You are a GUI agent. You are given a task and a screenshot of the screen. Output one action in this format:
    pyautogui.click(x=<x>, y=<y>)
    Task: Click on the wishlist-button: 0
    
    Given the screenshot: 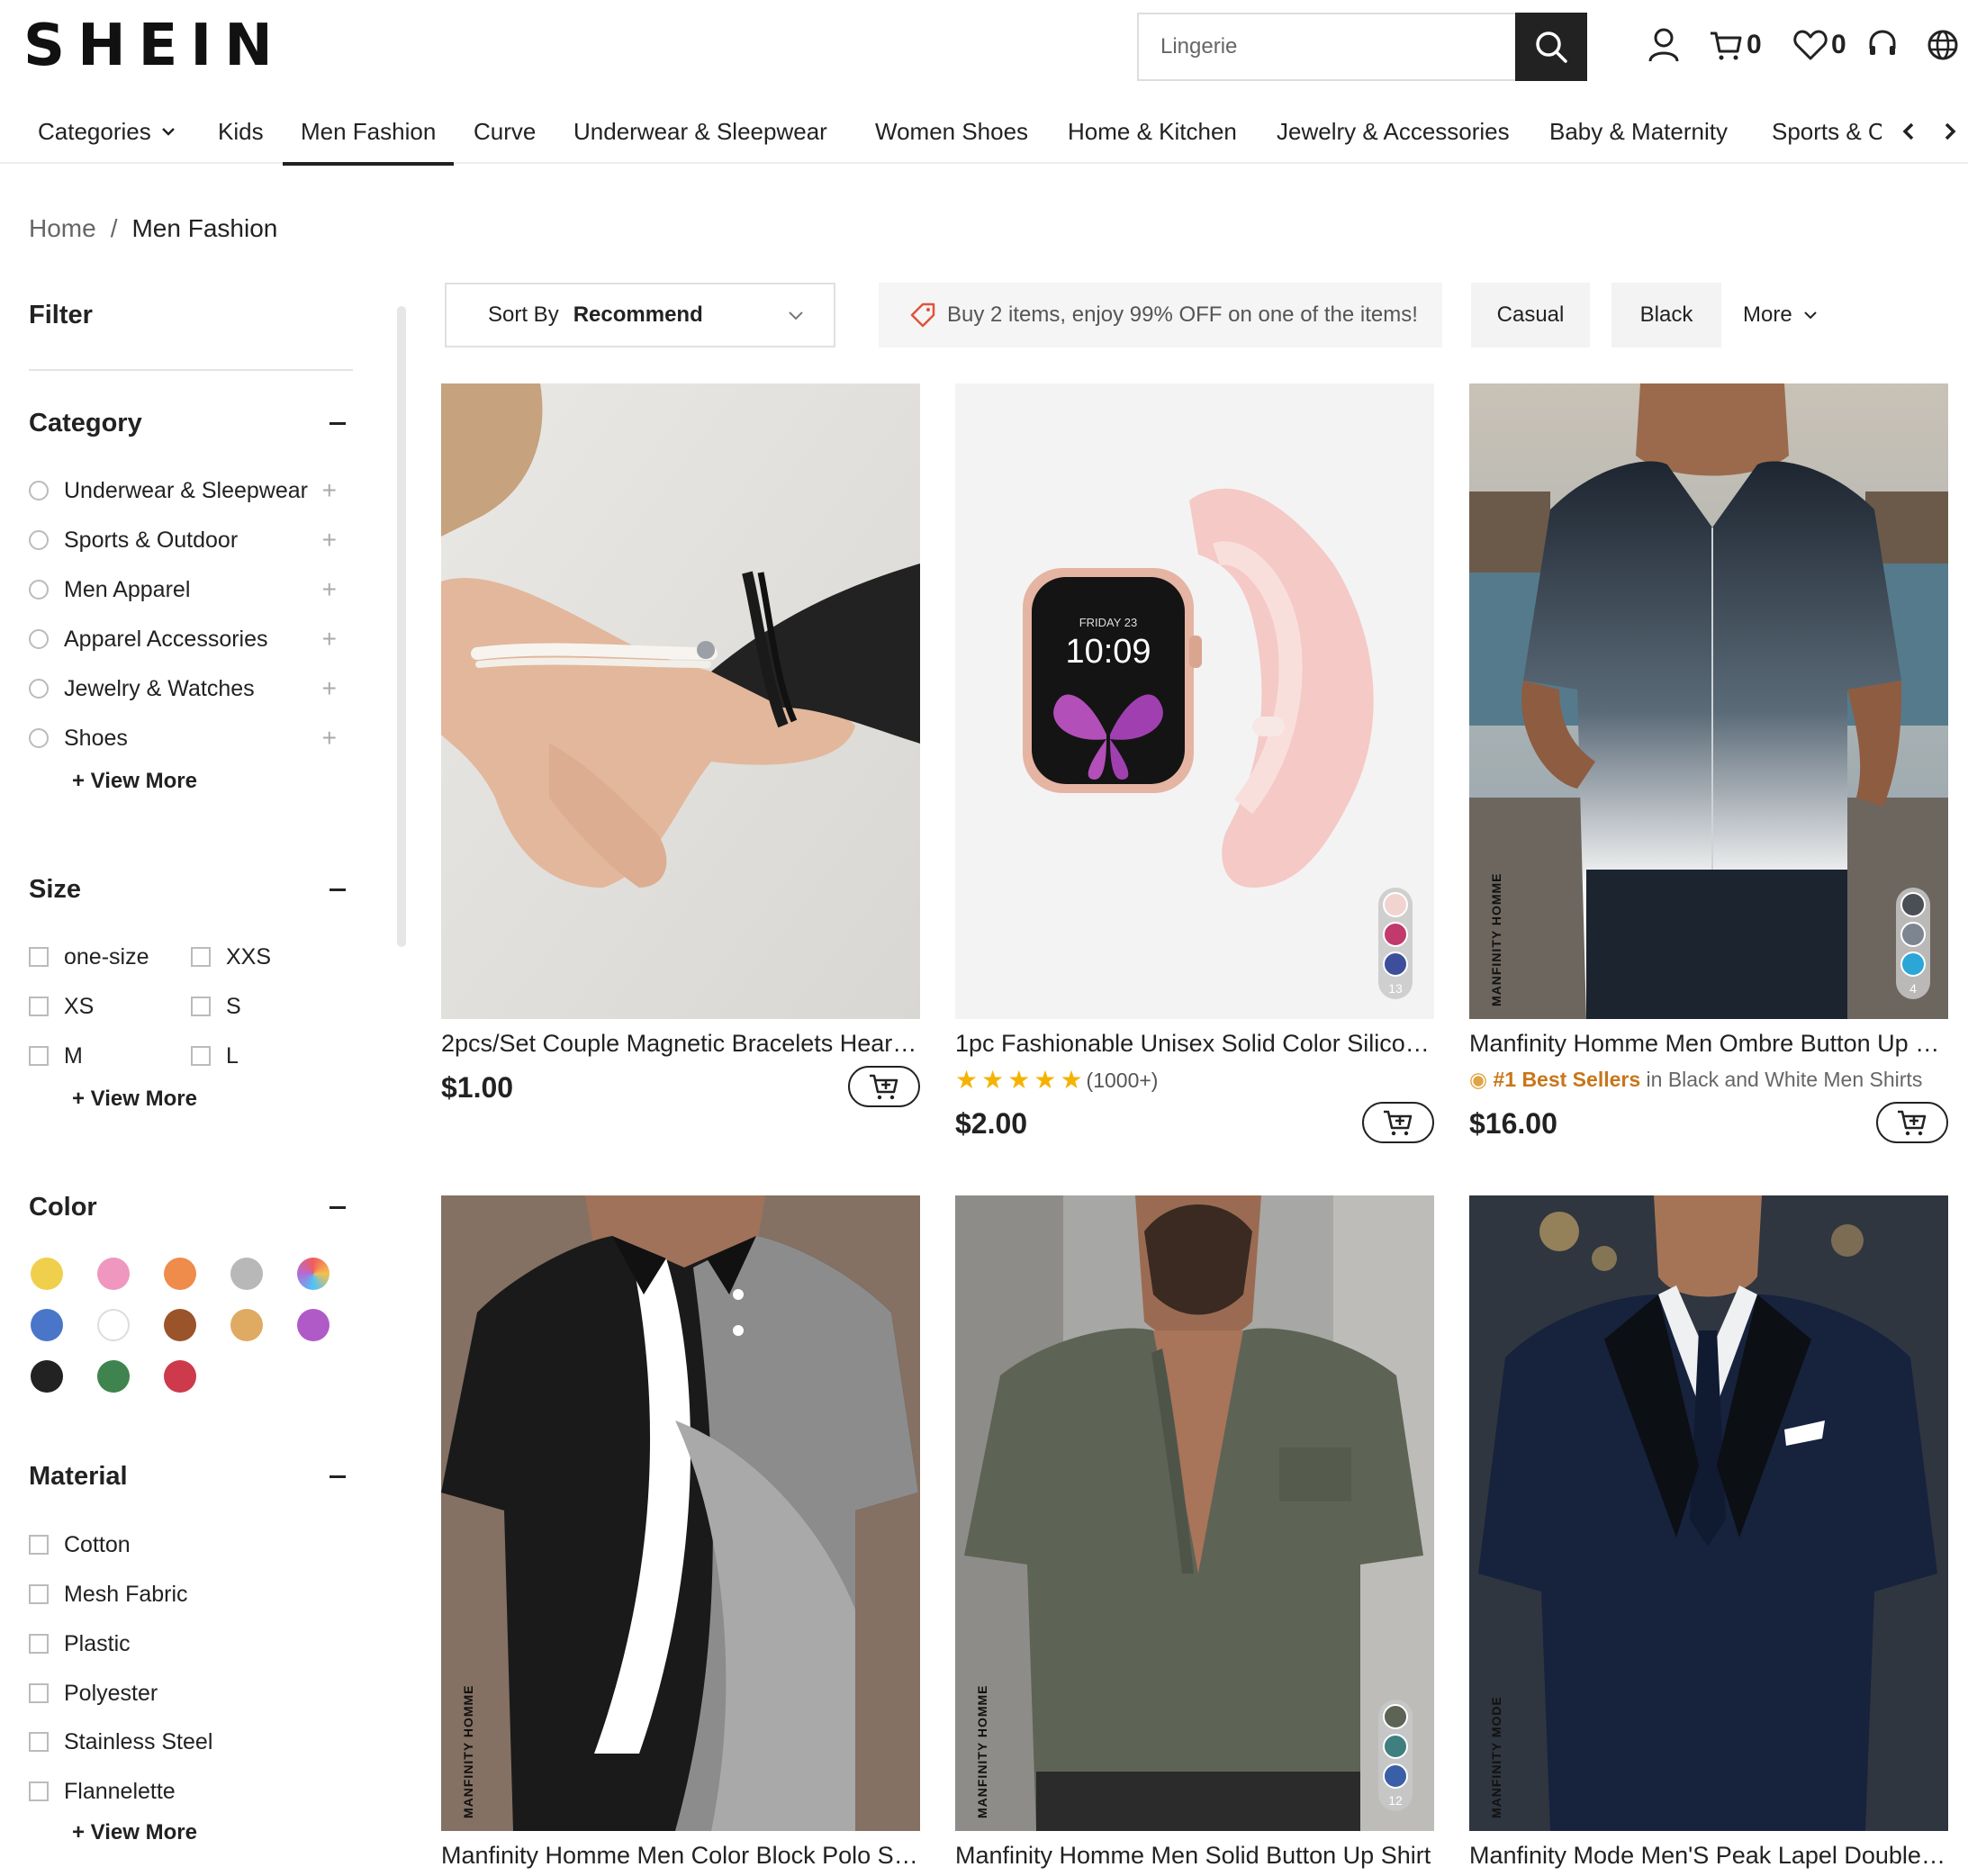 What is the action you would take?
    pyautogui.click(x=1819, y=45)
    